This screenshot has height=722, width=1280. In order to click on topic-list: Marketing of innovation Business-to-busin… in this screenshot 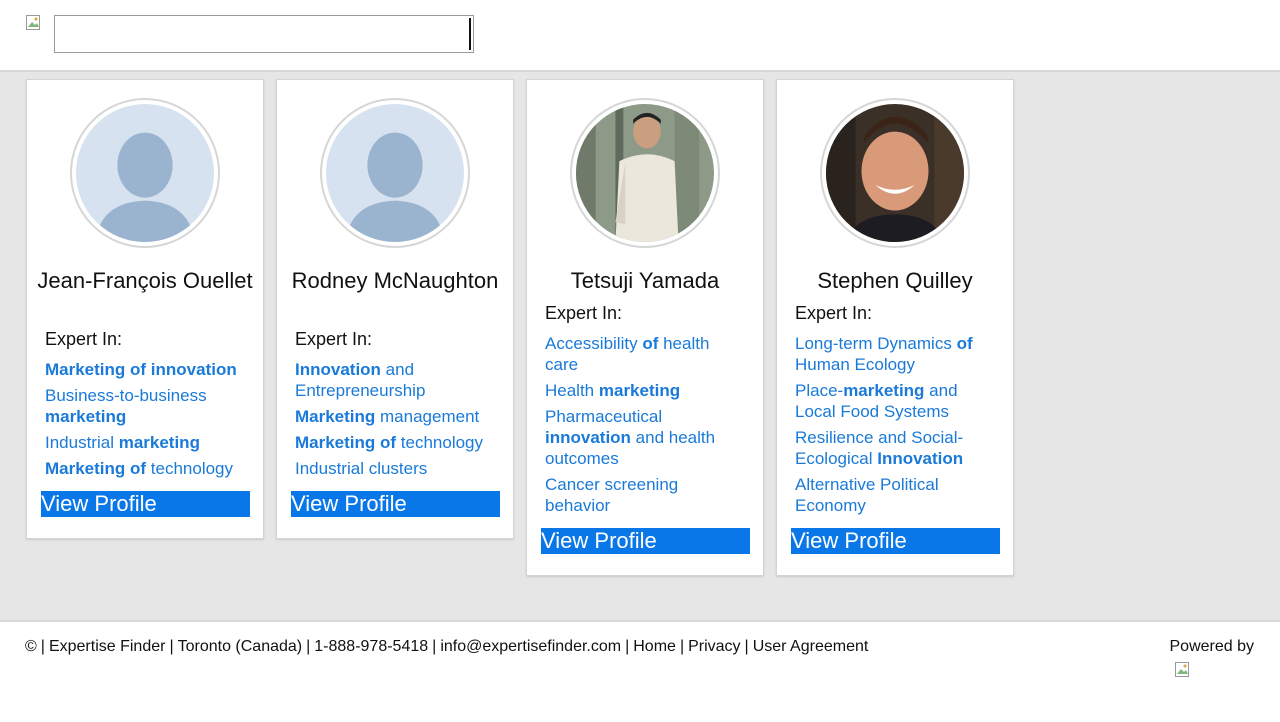, I will do `click(142, 421)`.